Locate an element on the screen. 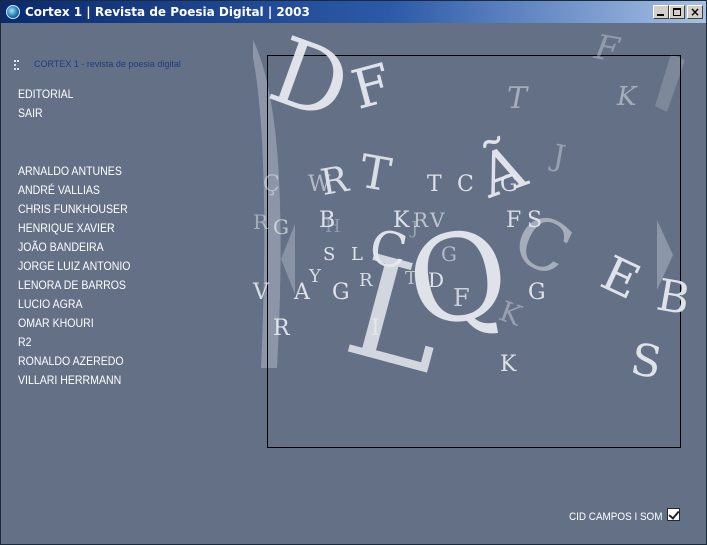  poet-link: ANDRÉ VALLIAS is located at coordinates (74, 190).